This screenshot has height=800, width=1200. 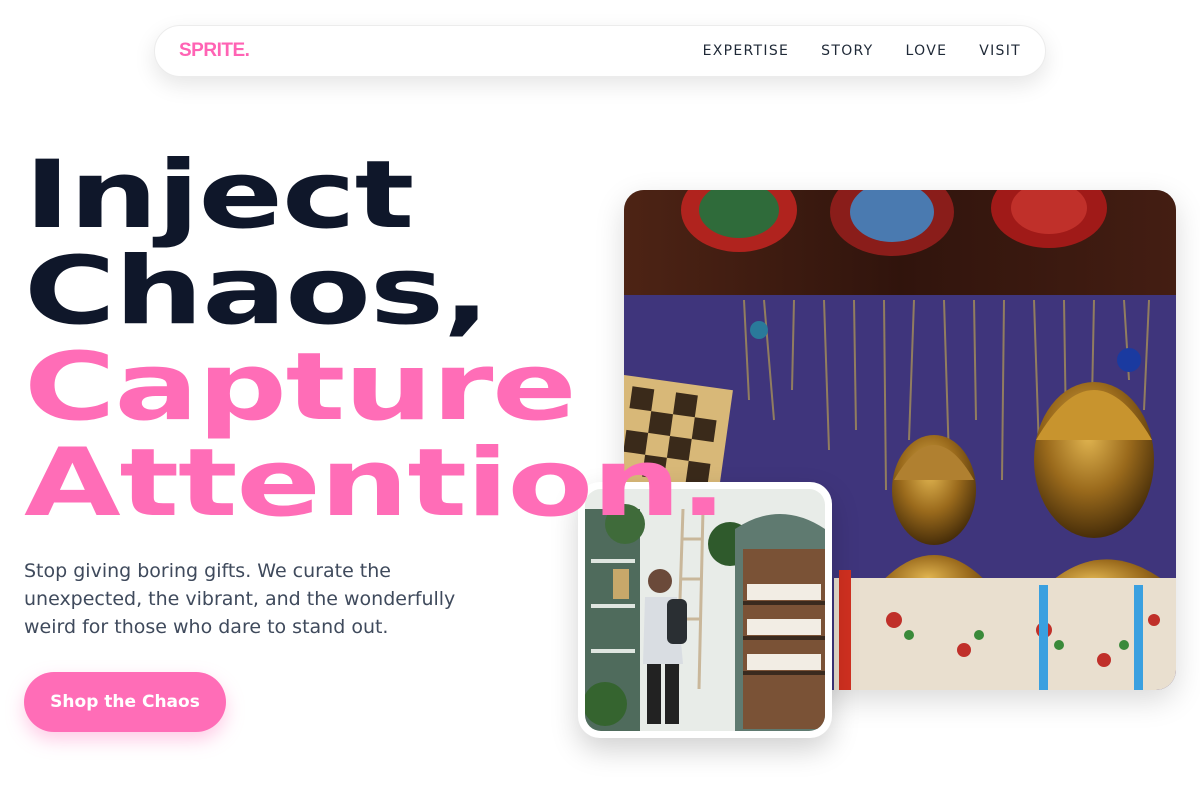 I want to click on nav-link-love: LOVE, so click(x=927, y=51).